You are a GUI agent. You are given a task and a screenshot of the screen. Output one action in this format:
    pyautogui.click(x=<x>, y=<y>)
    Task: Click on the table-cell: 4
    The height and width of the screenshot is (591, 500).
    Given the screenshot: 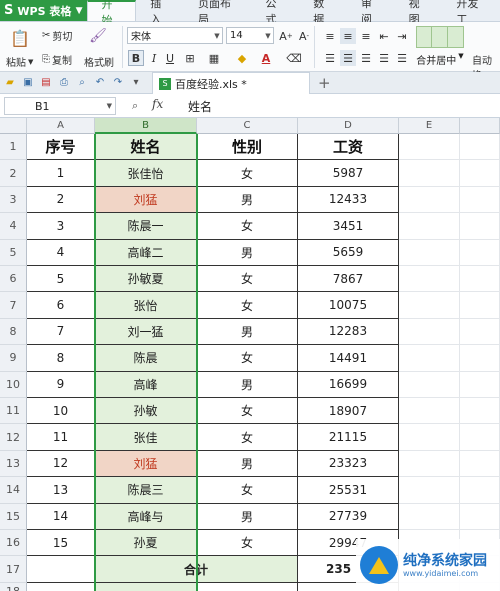 What is the action you would take?
    pyautogui.click(x=61, y=252)
    